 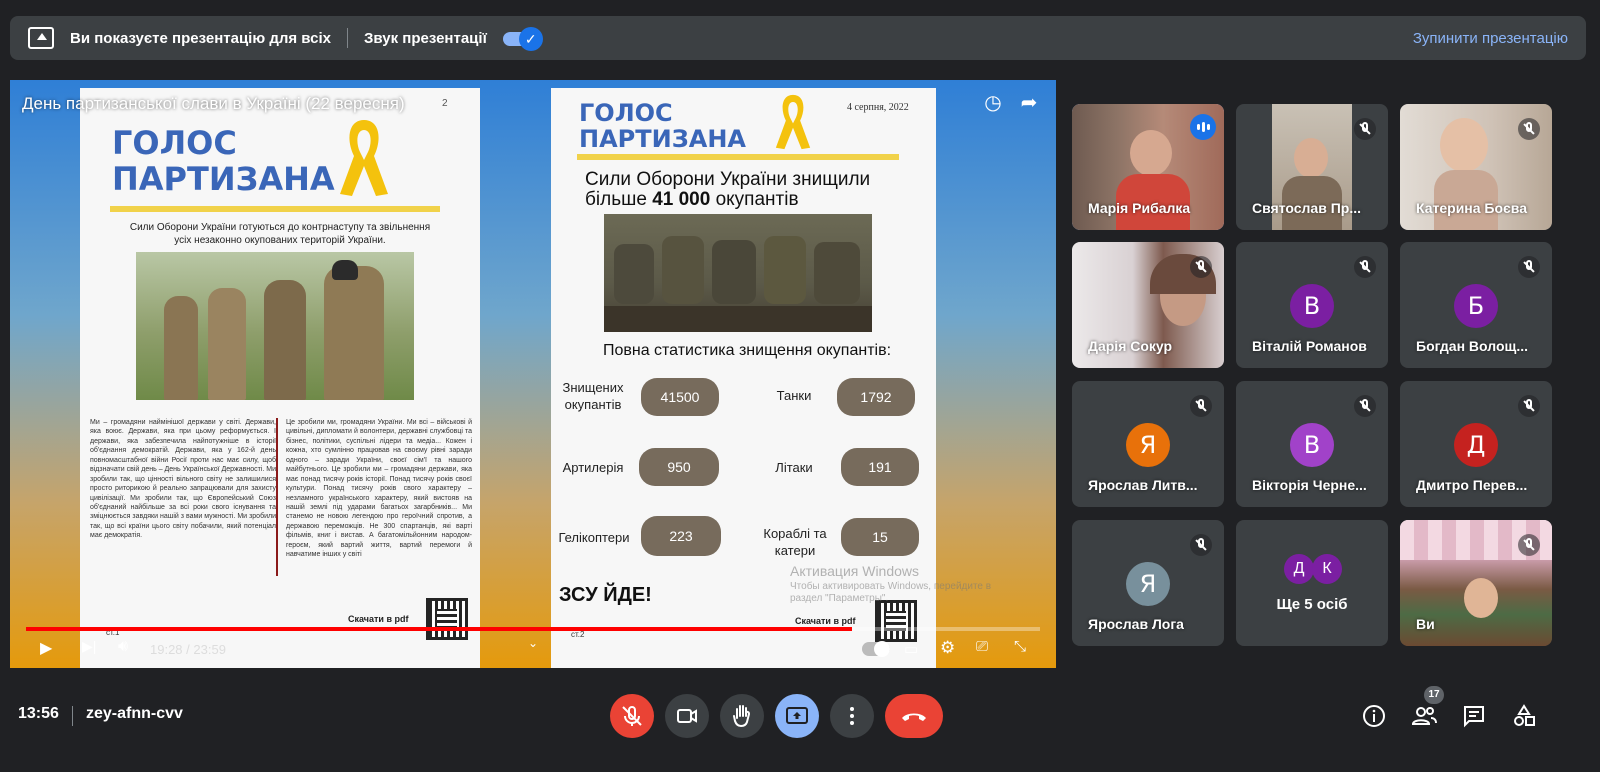 What do you see at coordinates (364, 158) in the screenshot?
I see `yellow-ribbon-icon` at bounding box center [364, 158].